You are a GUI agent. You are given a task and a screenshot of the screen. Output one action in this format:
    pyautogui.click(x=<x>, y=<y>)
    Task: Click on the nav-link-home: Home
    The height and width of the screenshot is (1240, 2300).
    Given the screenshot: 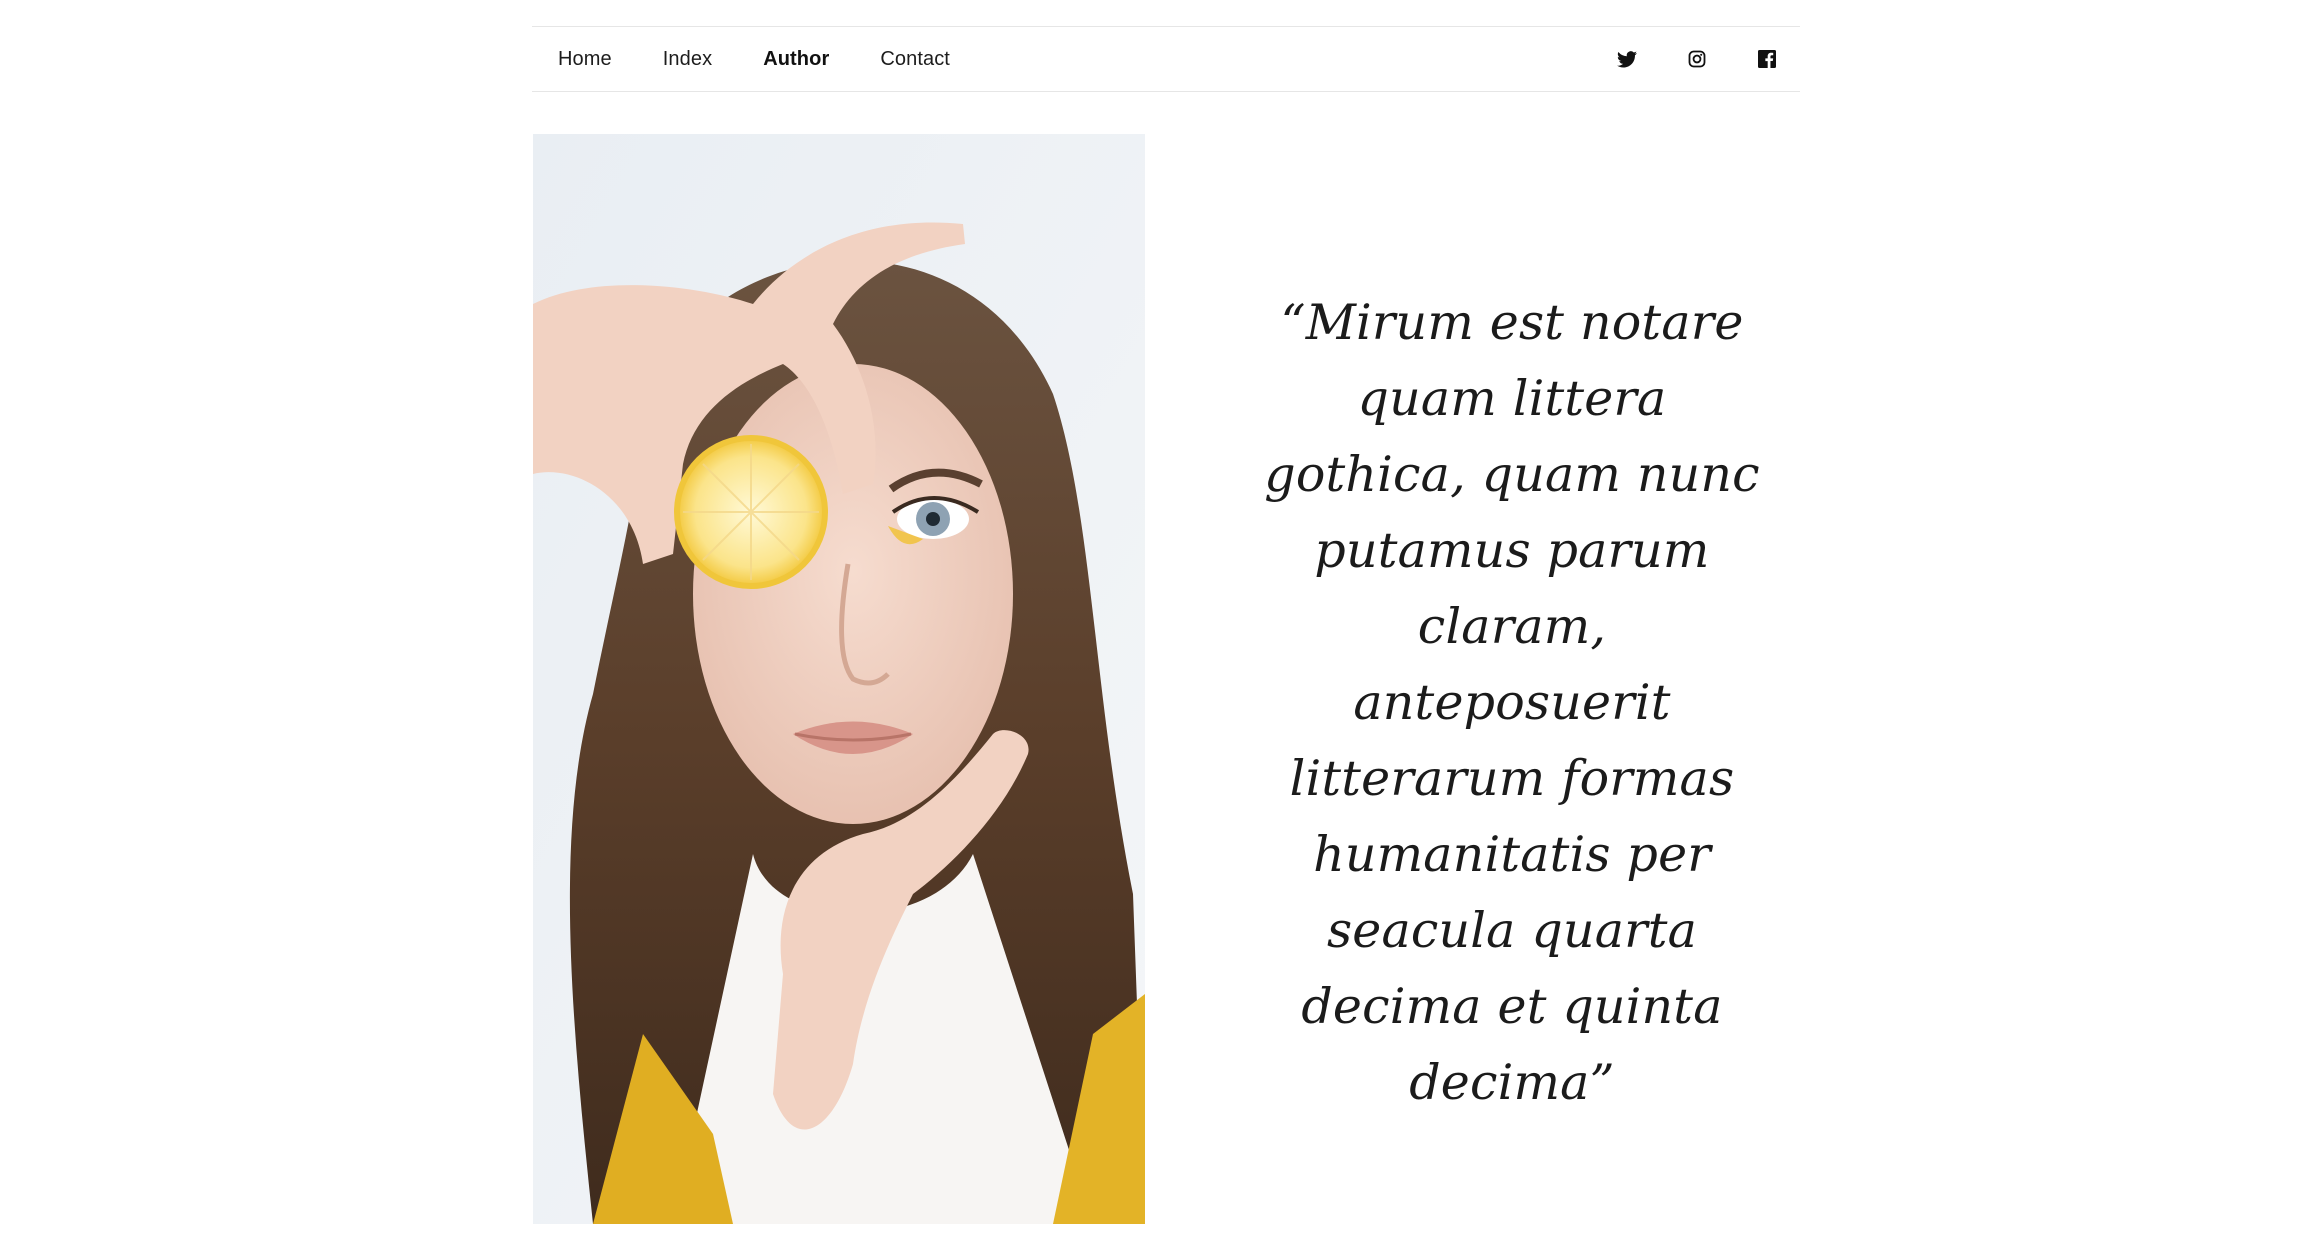 What is the action you would take?
    pyautogui.click(x=585, y=59)
    